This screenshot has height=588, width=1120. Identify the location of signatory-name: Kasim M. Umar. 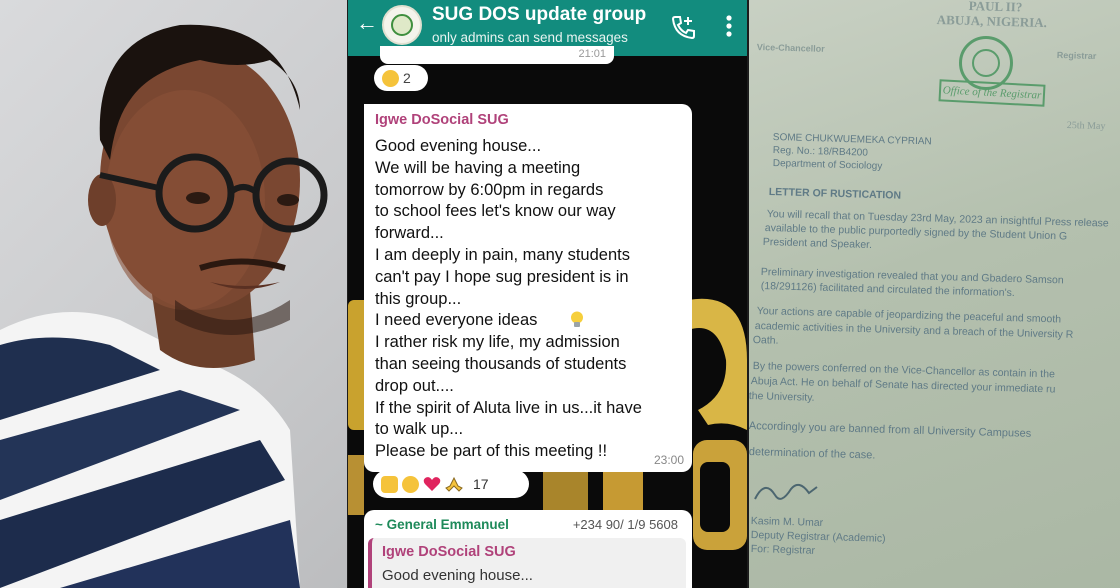
(787, 522).